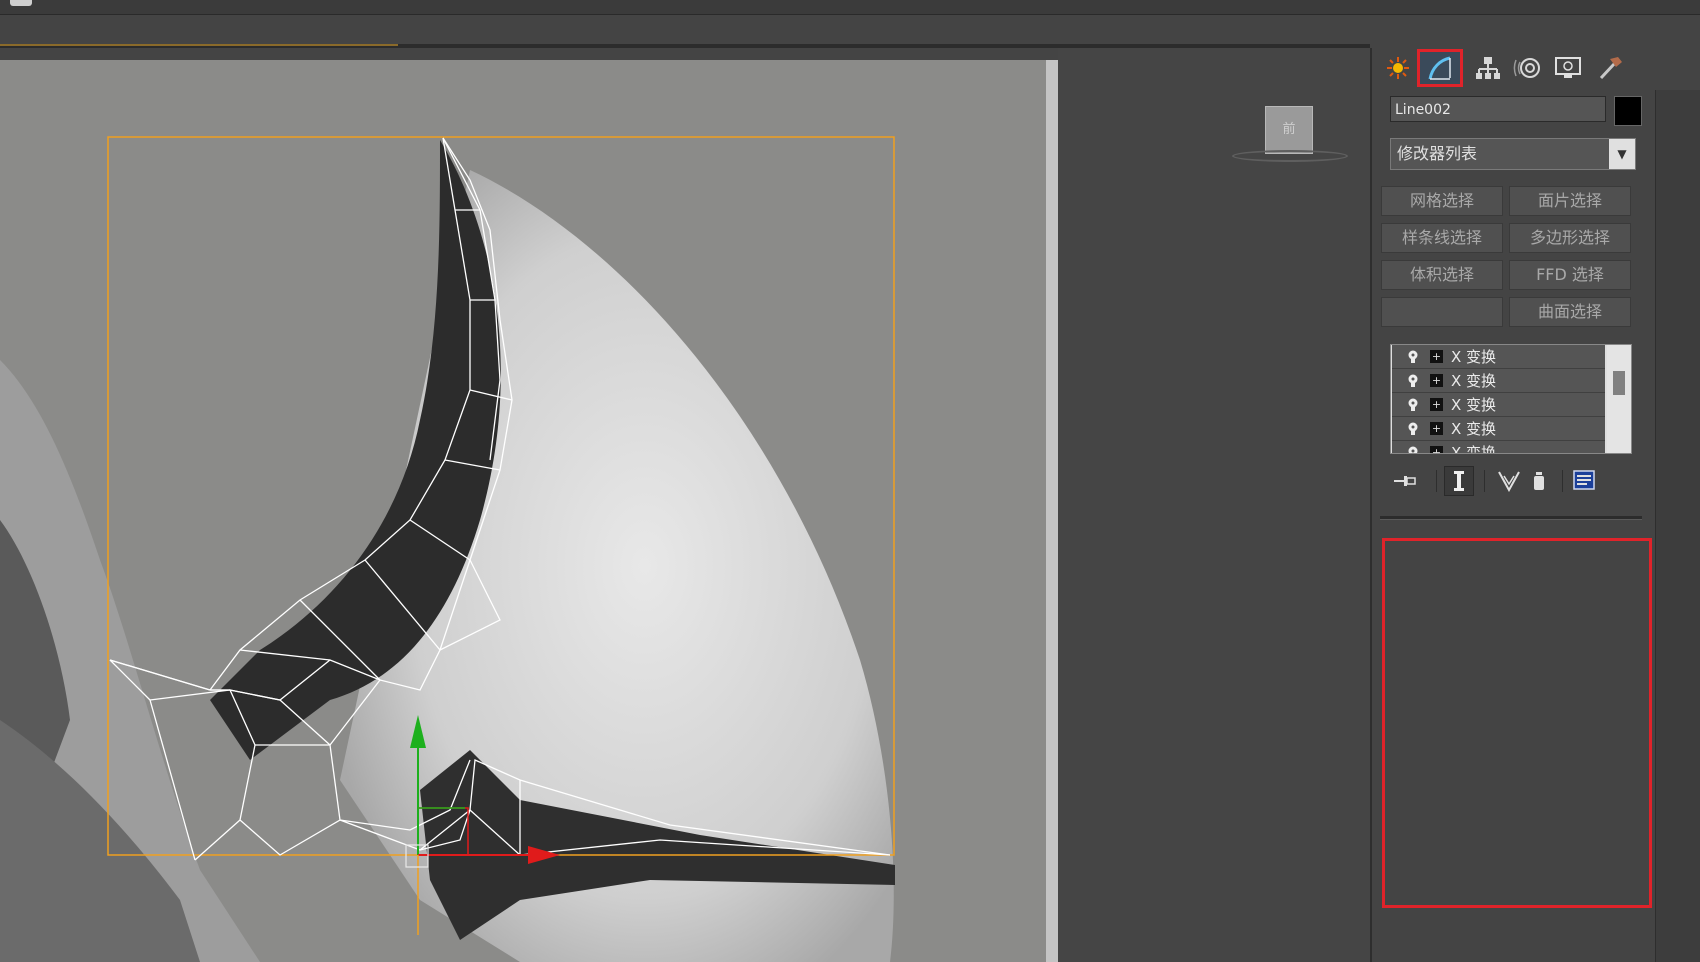  I want to click on patch-select-button: 面片选择, so click(1570, 201).